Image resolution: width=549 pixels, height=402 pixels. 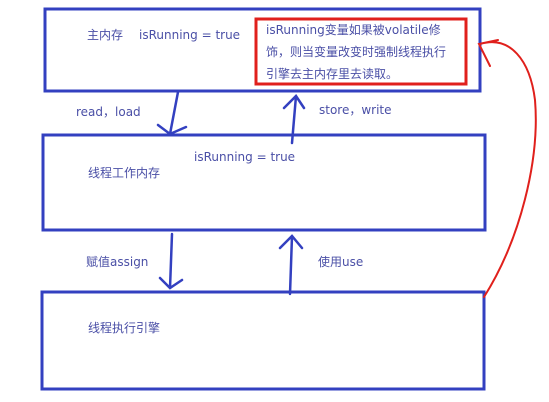 What do you see at coordinates (171, 261) in the screenshot?
I see `assign-arrow` at bounding box center [171, 261].